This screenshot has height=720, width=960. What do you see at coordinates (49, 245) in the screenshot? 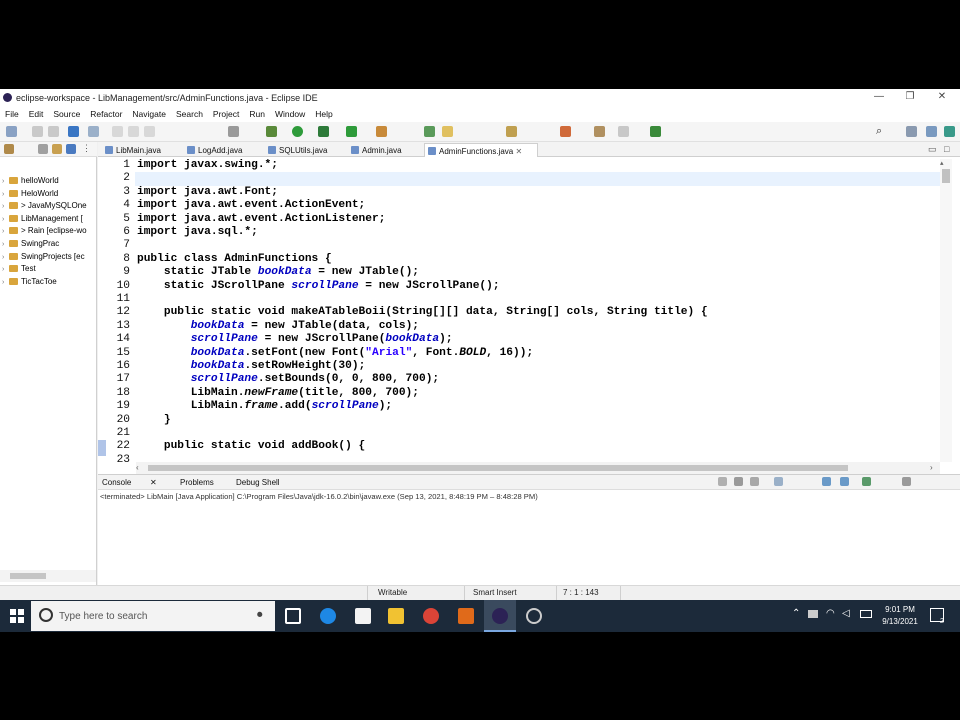
I see `project-item: › SwingPrac` at bounding box center [49, 245].